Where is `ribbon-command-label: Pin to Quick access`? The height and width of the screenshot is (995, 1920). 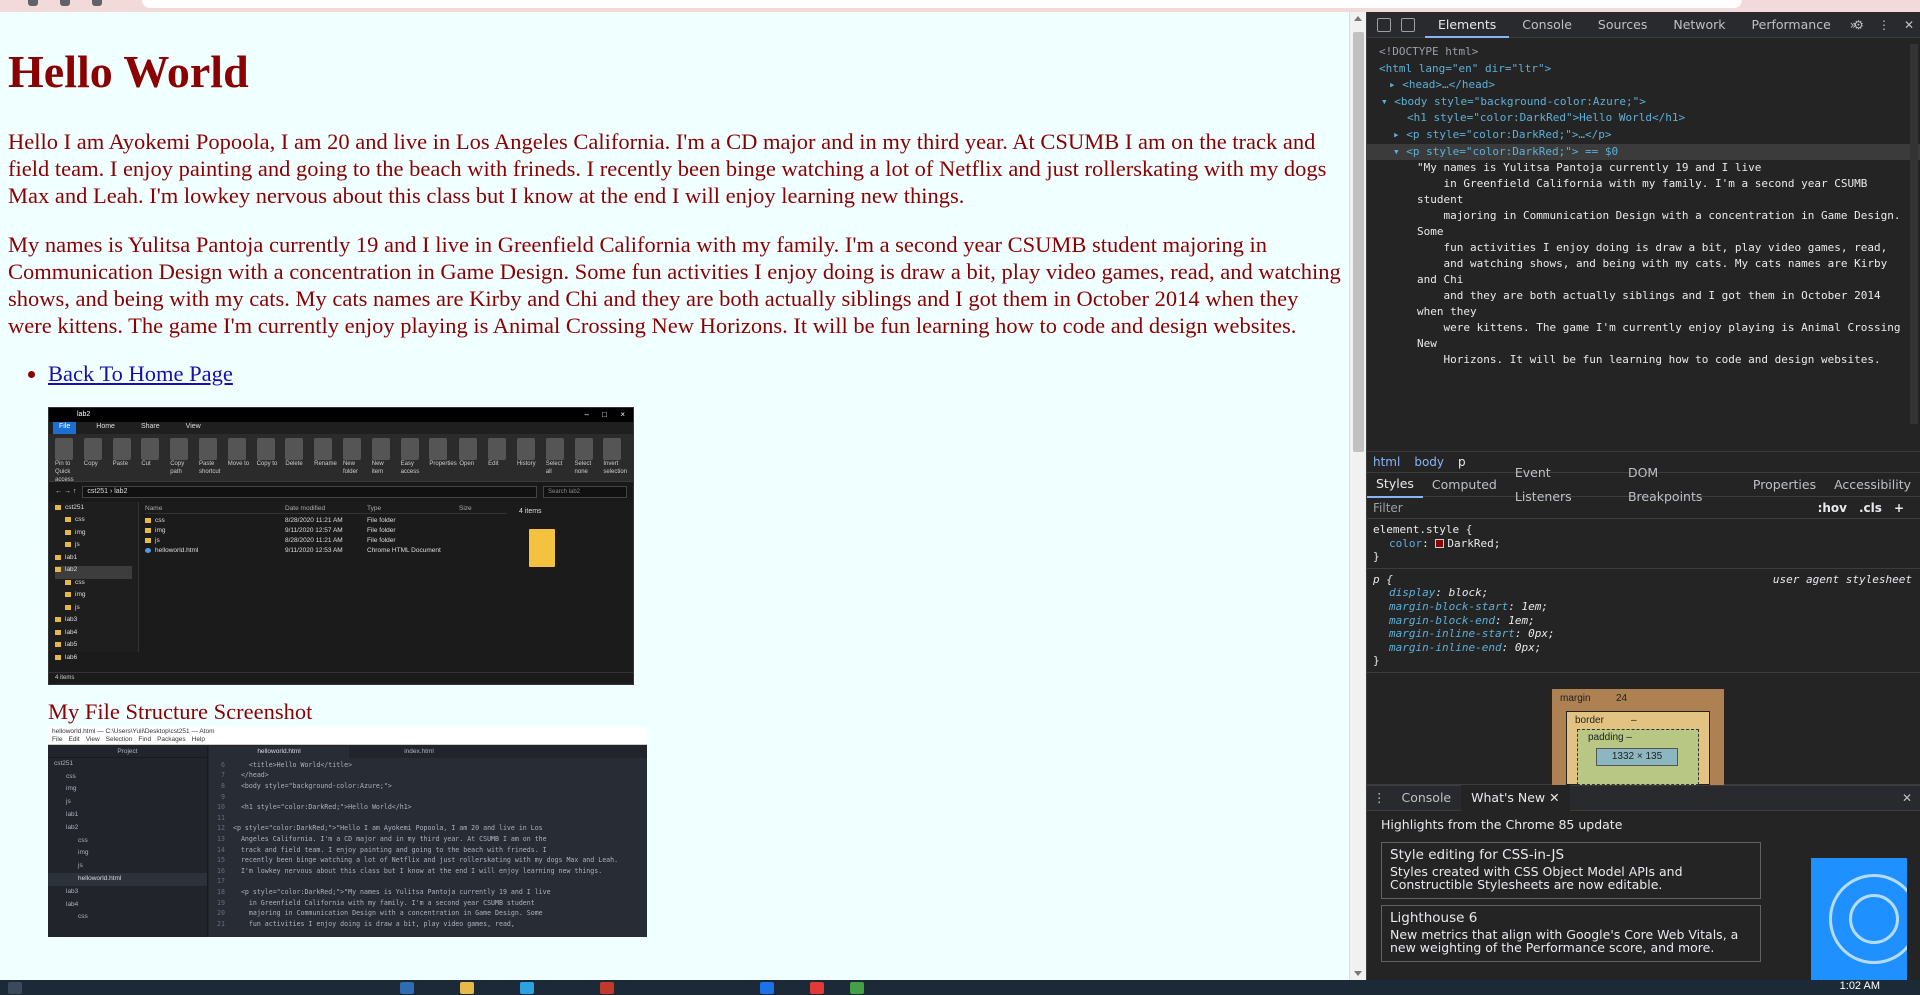
ribbon-command-label: Pin to Quick access is located at coordinates (64, 471).